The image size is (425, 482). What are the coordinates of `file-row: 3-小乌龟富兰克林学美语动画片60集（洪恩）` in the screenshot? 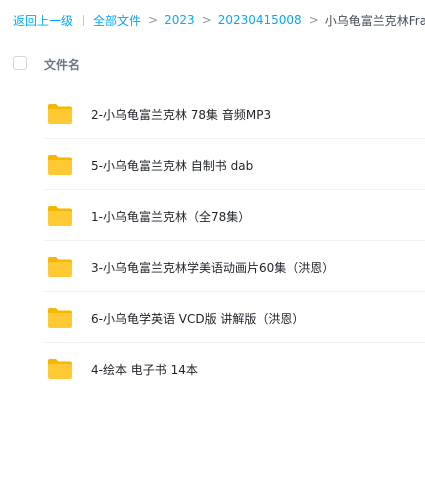 It's located at (212, 266).